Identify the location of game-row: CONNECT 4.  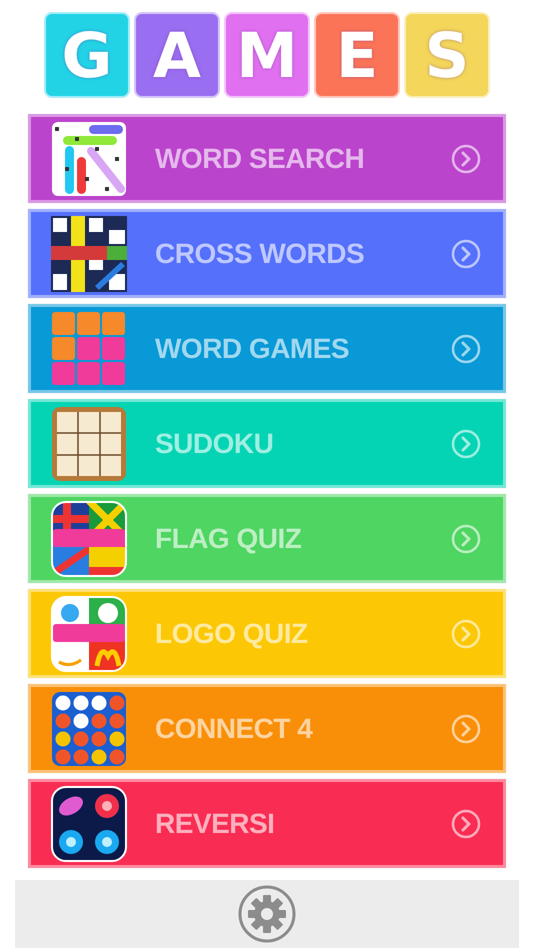
(267, 728).